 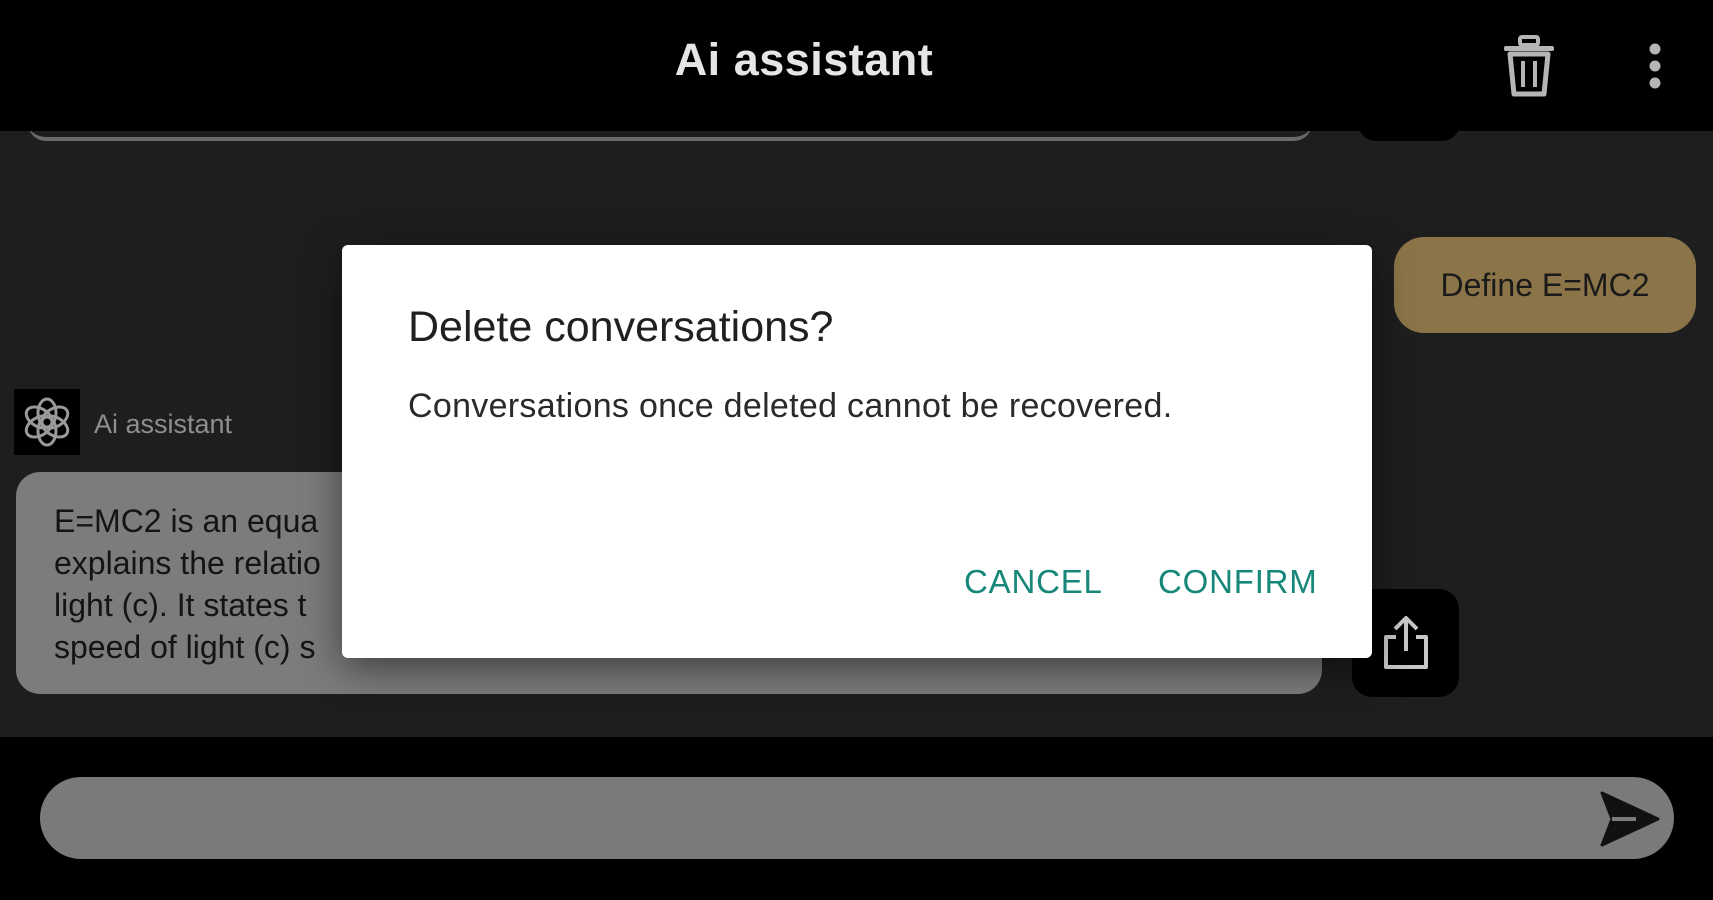 I want to click on confirm-button: CONFIRM, so click(x=1238, y=582).